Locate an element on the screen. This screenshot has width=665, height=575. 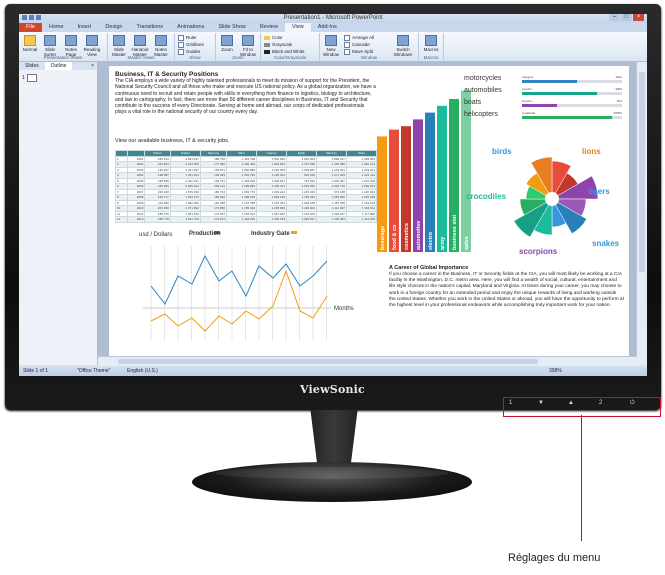
vertical-scrollbar is located at coordinates (641, 213).